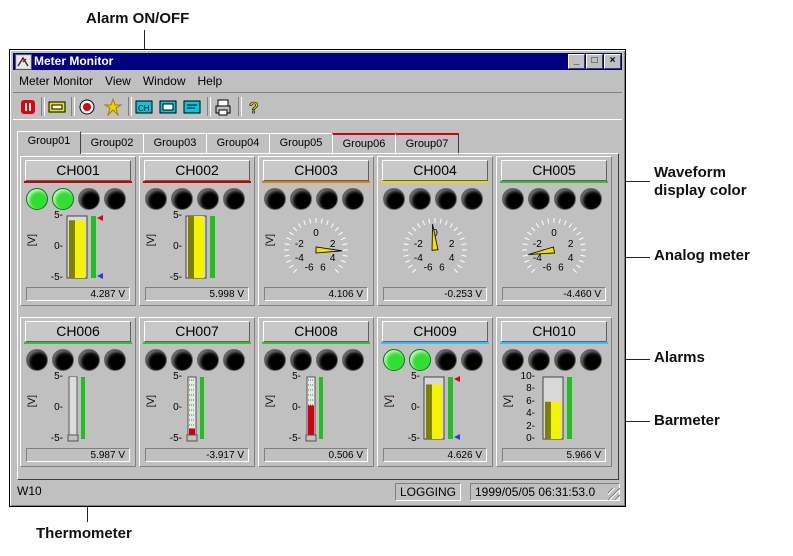  I want to click on analog-meter: -2 0 2 -4 4 -6 6, so click(554, 249).